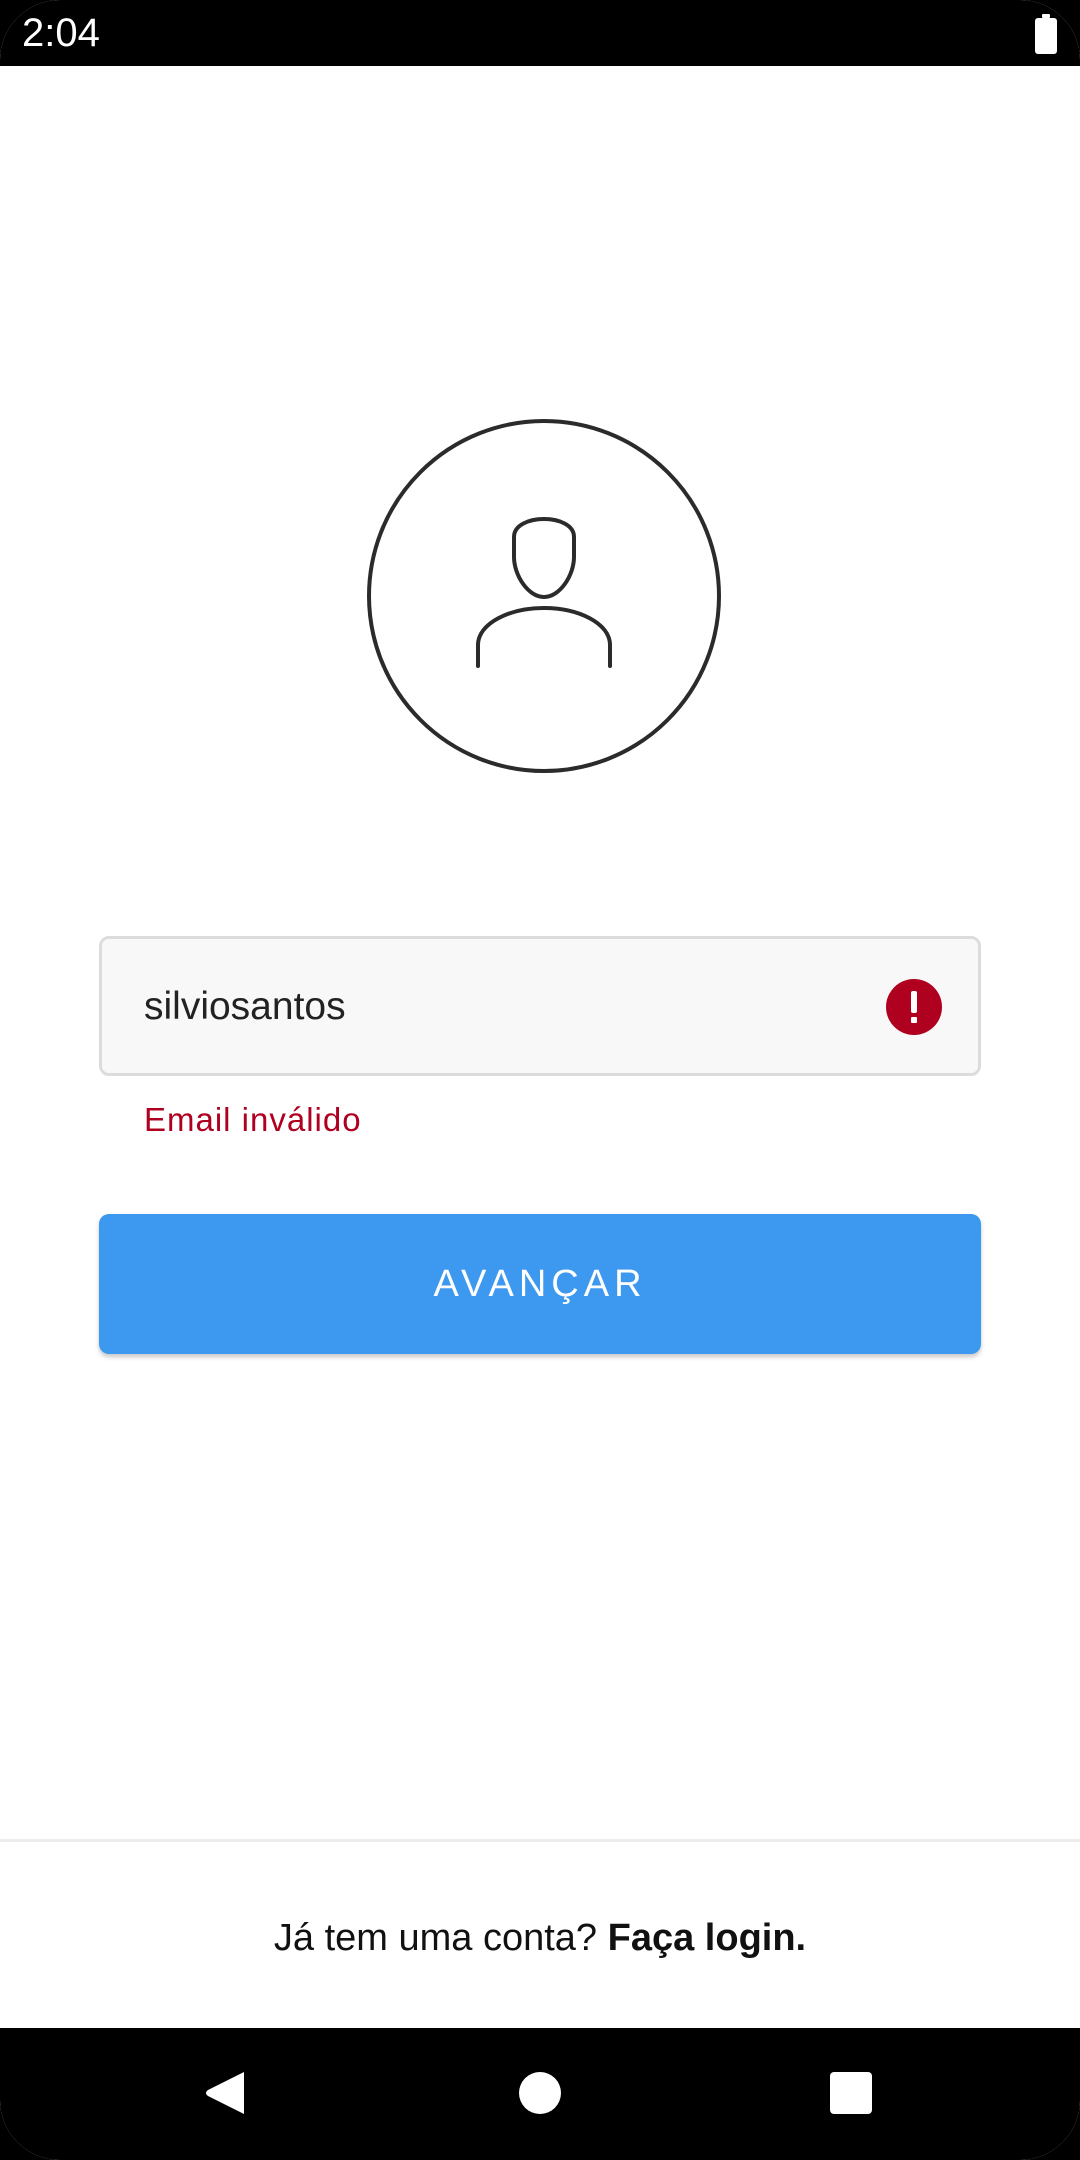 The width and height of the screenshot is (1080, 2160). What do you see at coordinates (540, 1006) in the screenshot?
I see `email-field: silviosantos` at bounding box center [540, 1006].